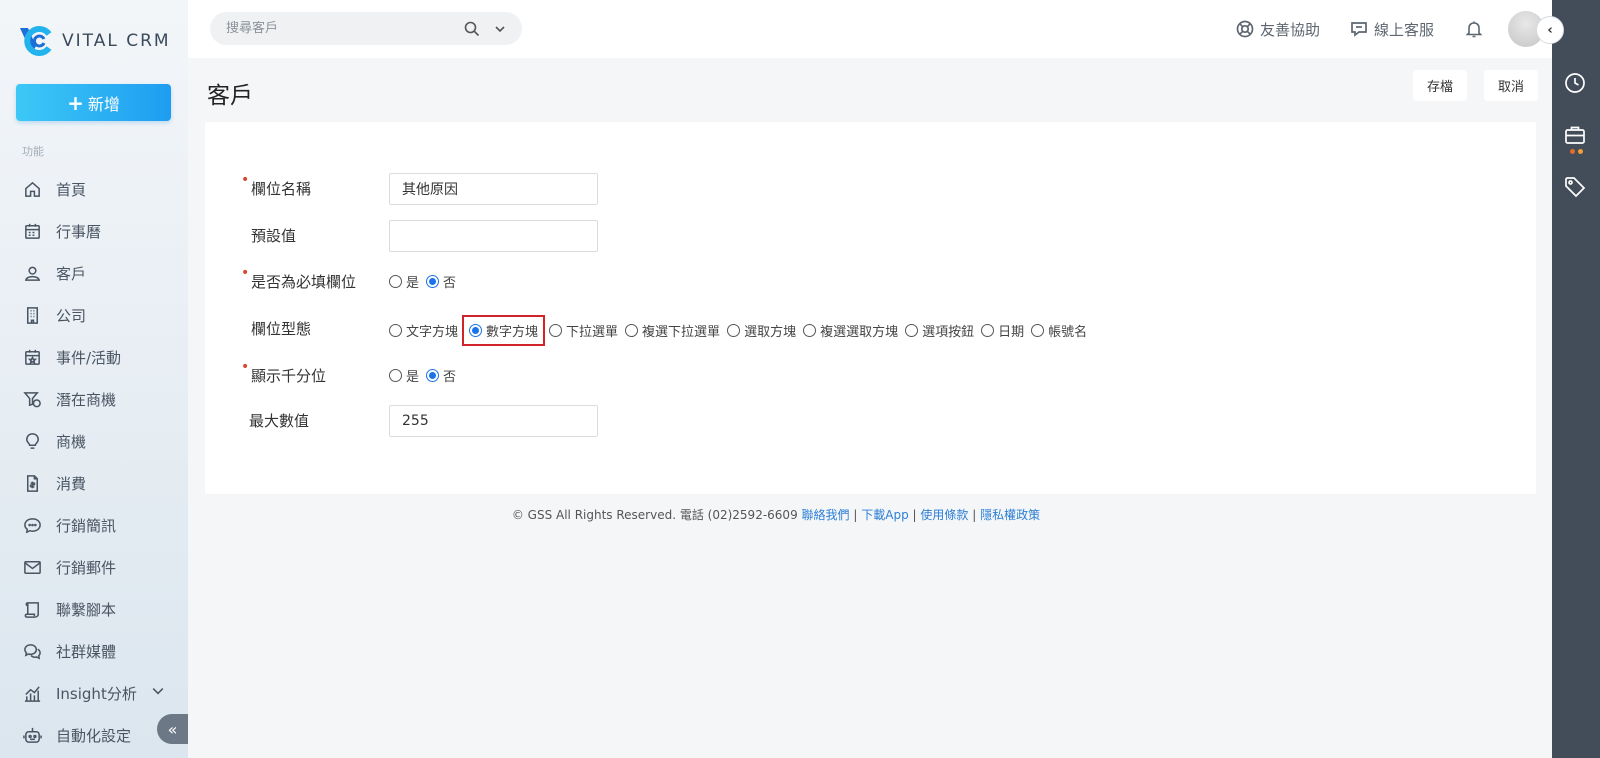 The image size is (1600, 758). Describe the element at coordinates (441, 281) in the screenshot. I see `required-no-radio: 否` at that location.